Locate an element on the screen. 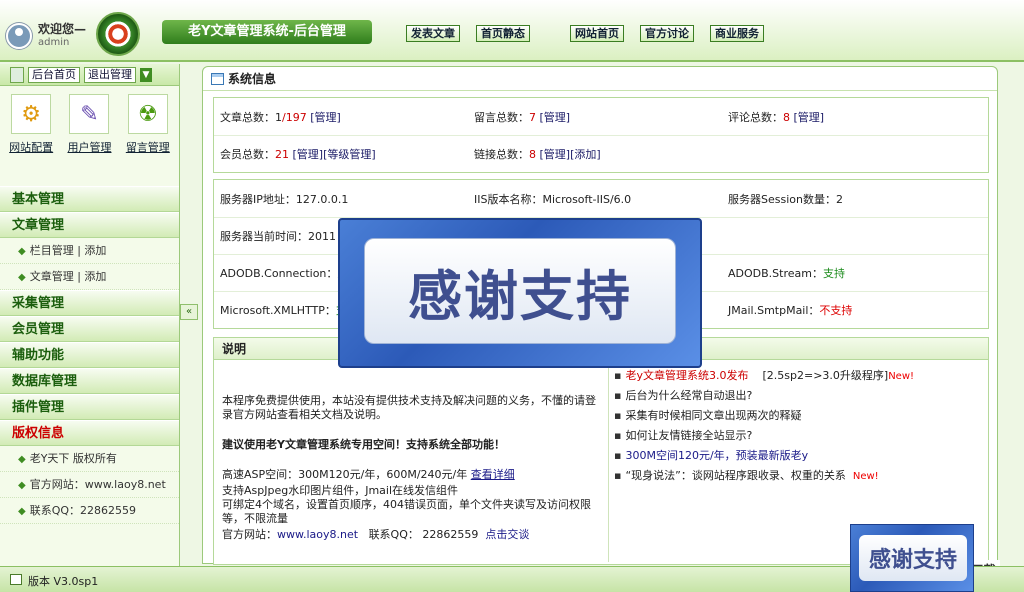 This screenshot has height=592, width=1024. server-time: 服务器当前时间：2011 is located at coordinates (278, 236).